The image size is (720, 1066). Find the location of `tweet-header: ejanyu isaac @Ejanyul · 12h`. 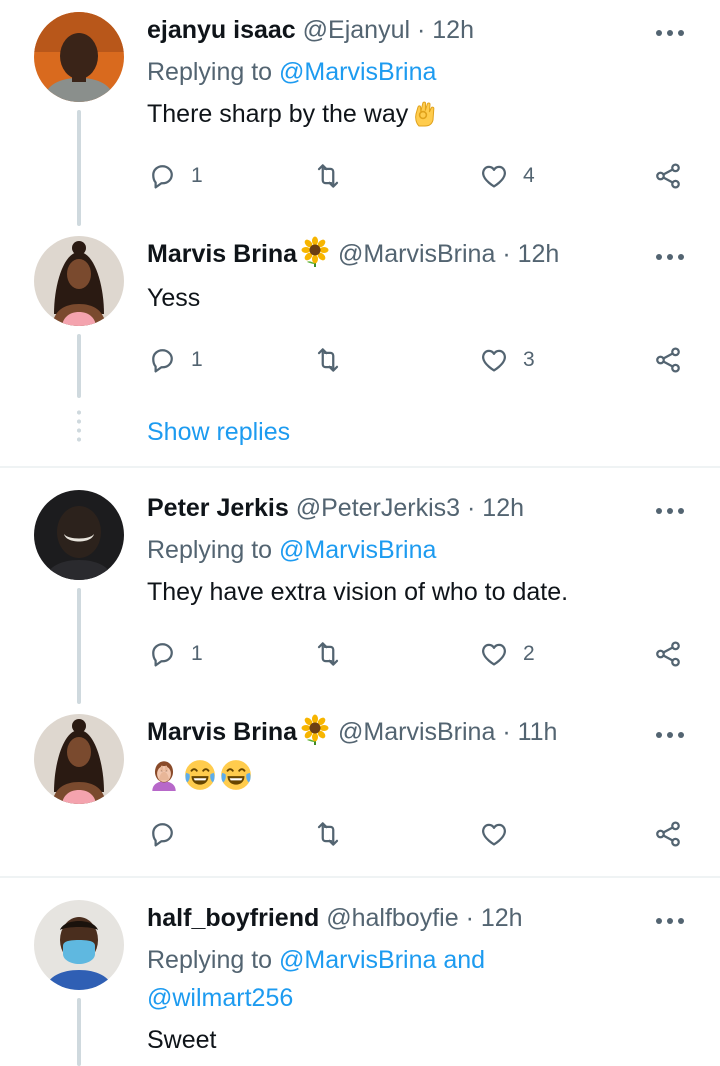

tweet-header: ejanyu isaac @Ejanyul · 12h is located at coordinates (310, 30).